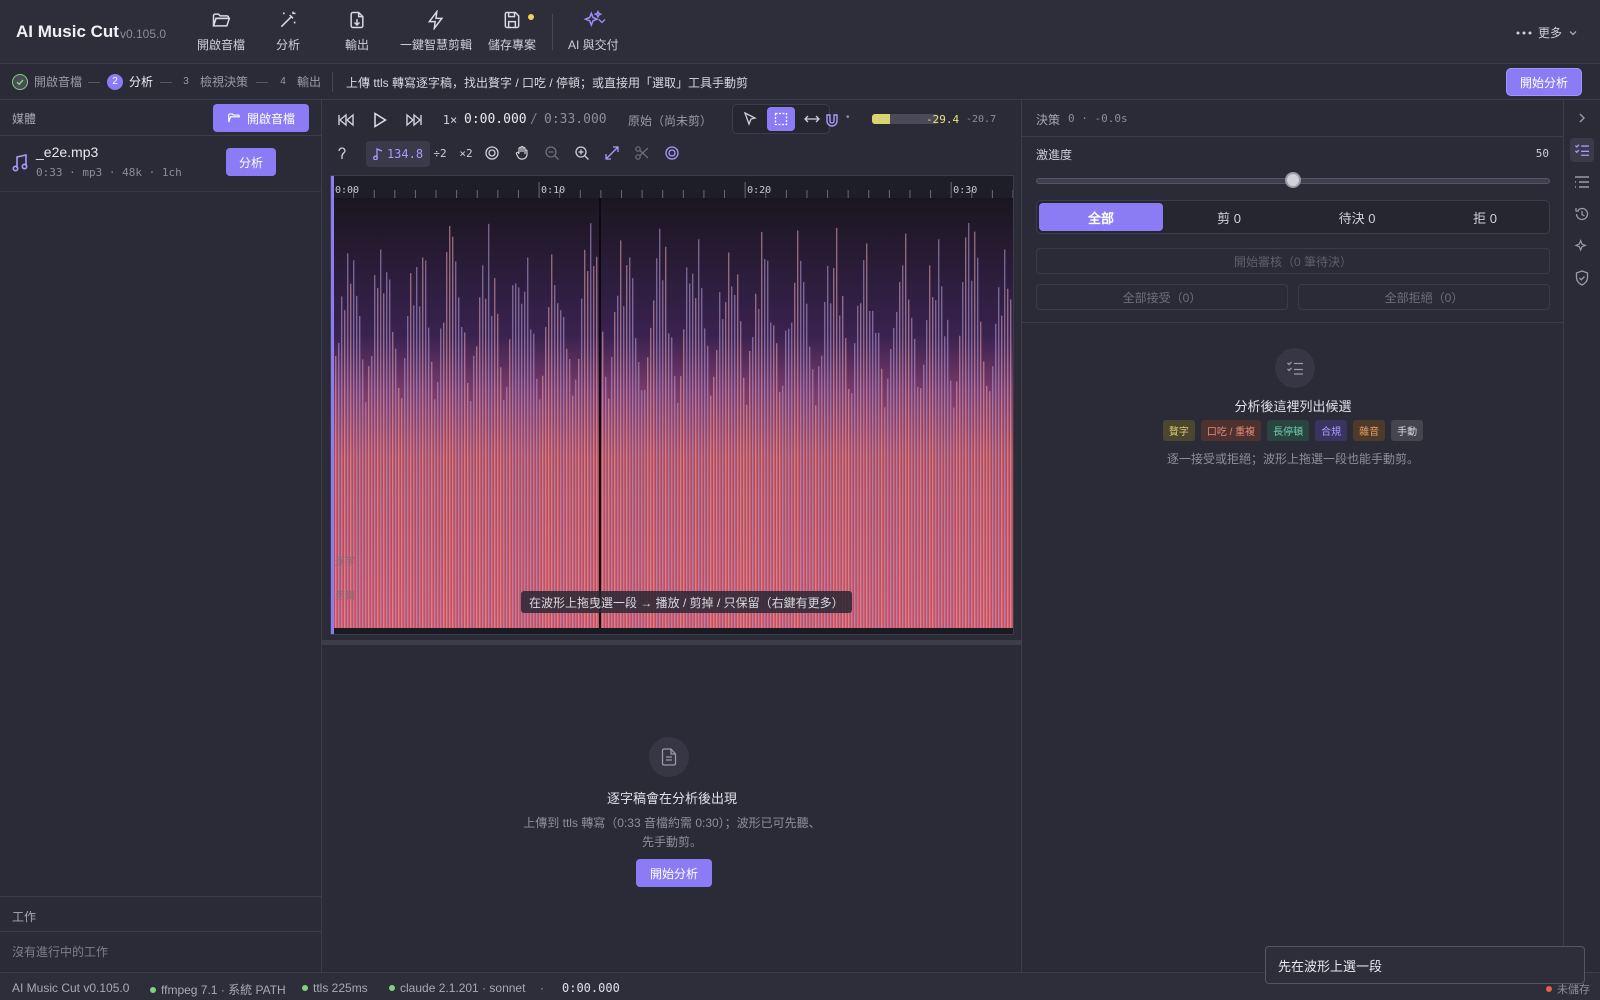 The image size is (1600, 1000). Describe the element at coordinates (1582, 118) in the screenshot. I see `collapse-panel-button` at that location.